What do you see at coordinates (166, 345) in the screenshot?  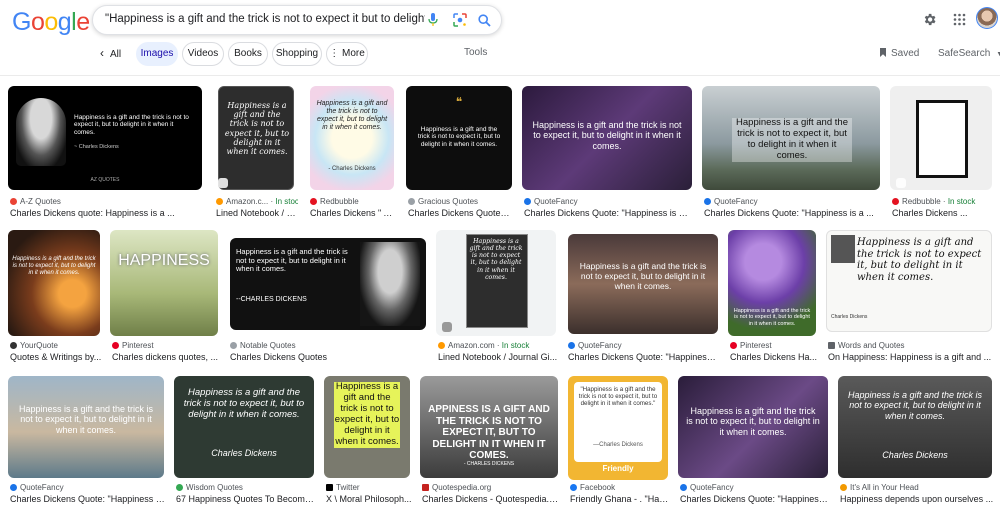 I see `result-source: Pinterest` at bounding box center [166, 345].